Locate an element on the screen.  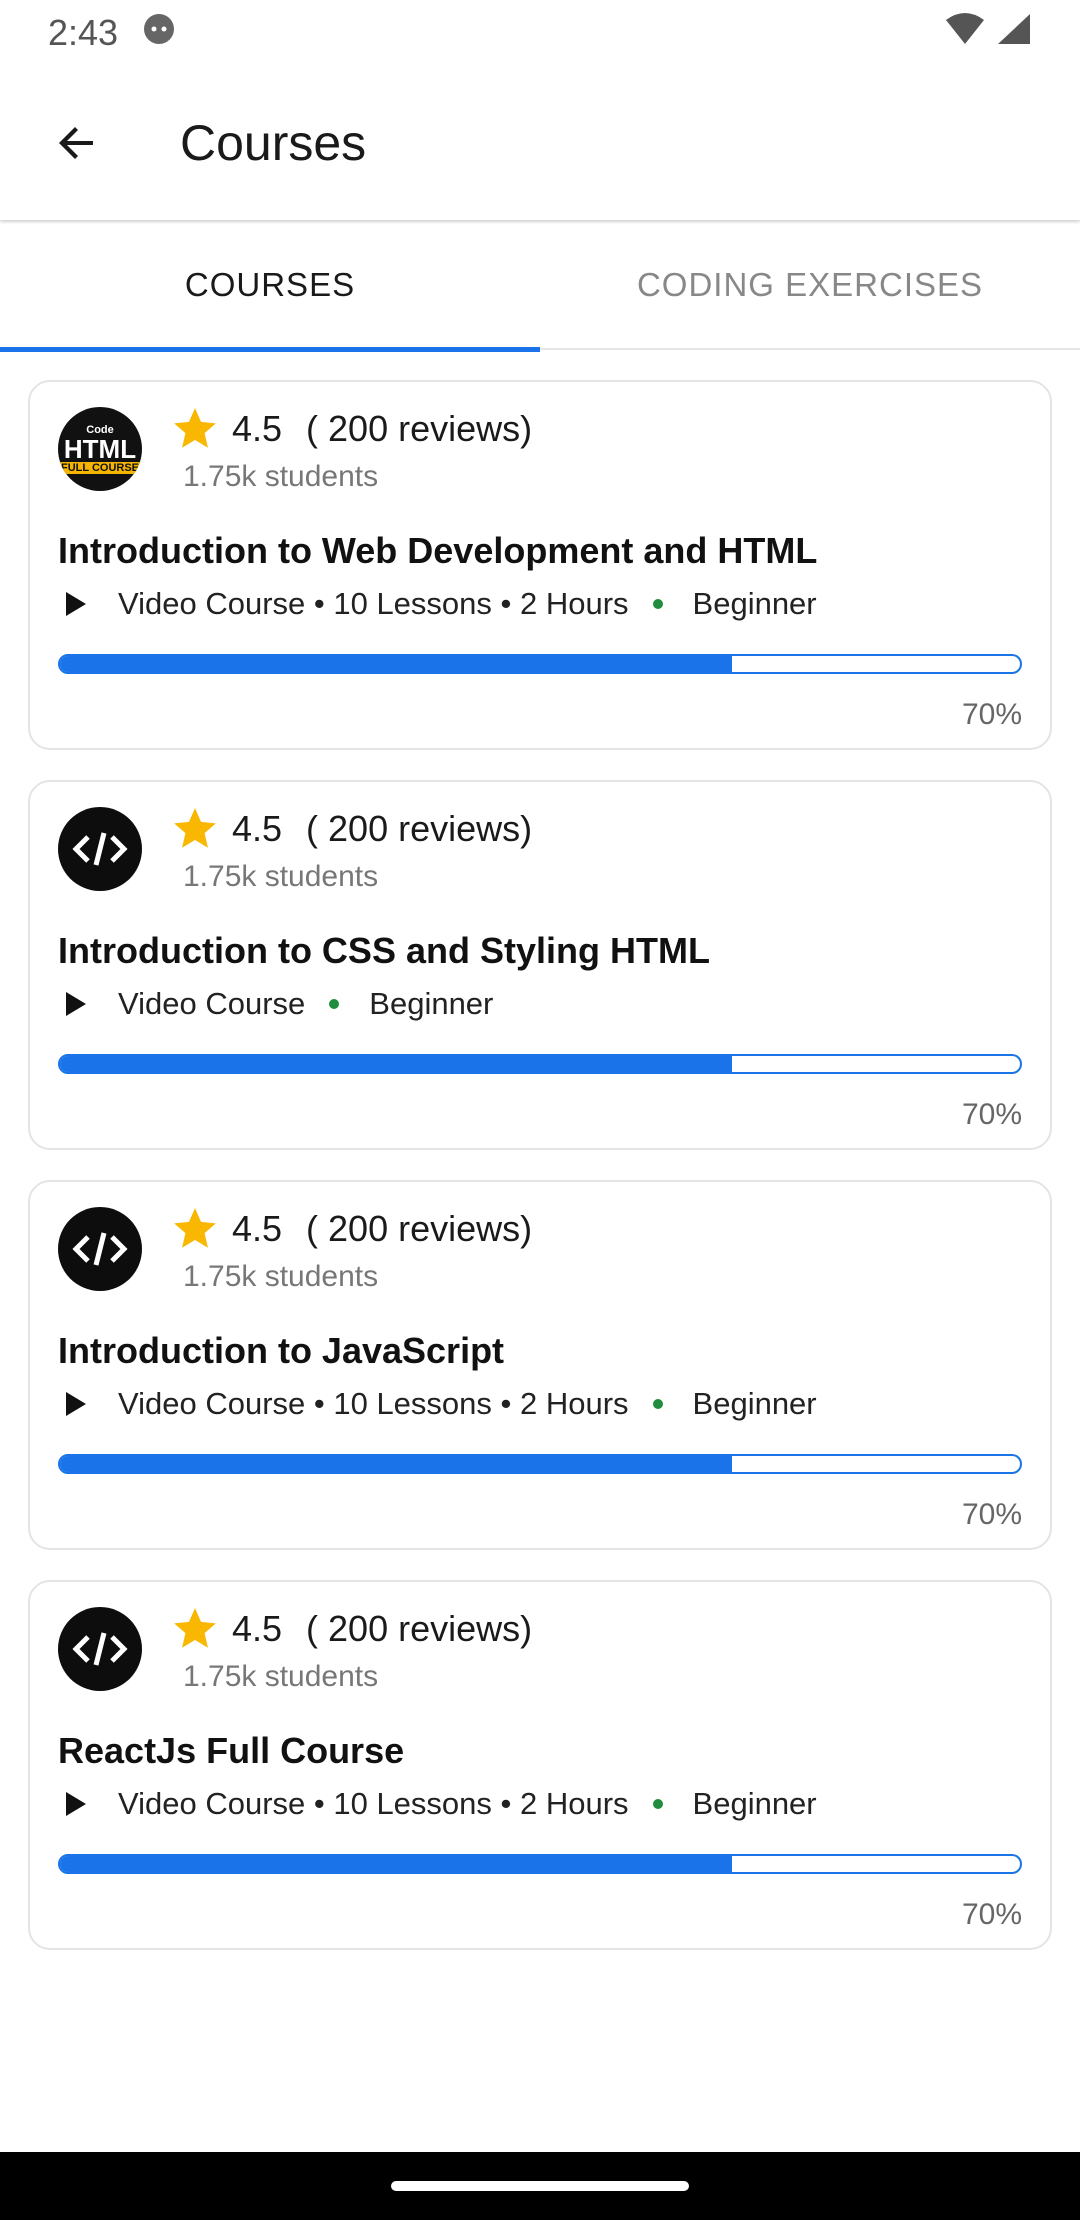
wifi-icon is located at coordinates (965, 33).